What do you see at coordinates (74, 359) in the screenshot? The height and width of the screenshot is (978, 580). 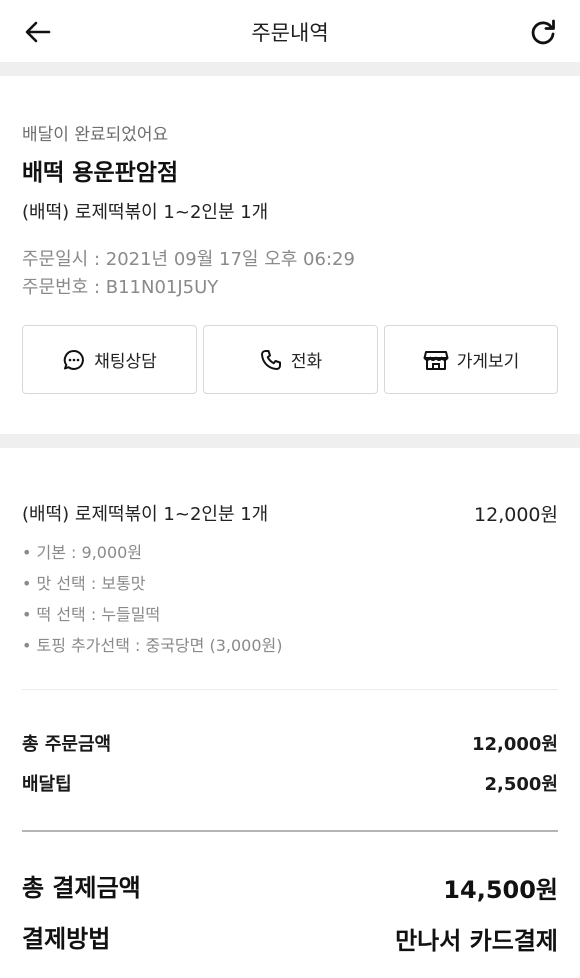 I see `chat-bubble-icon` at bounding box center [74, 359].